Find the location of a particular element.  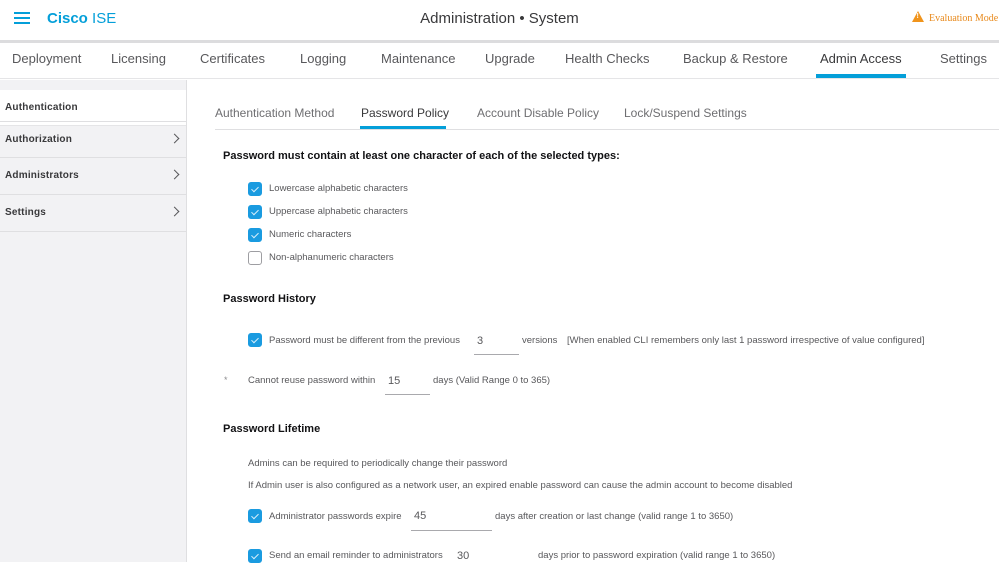

tab-settings: Settings is located at coordinates (963, 58).